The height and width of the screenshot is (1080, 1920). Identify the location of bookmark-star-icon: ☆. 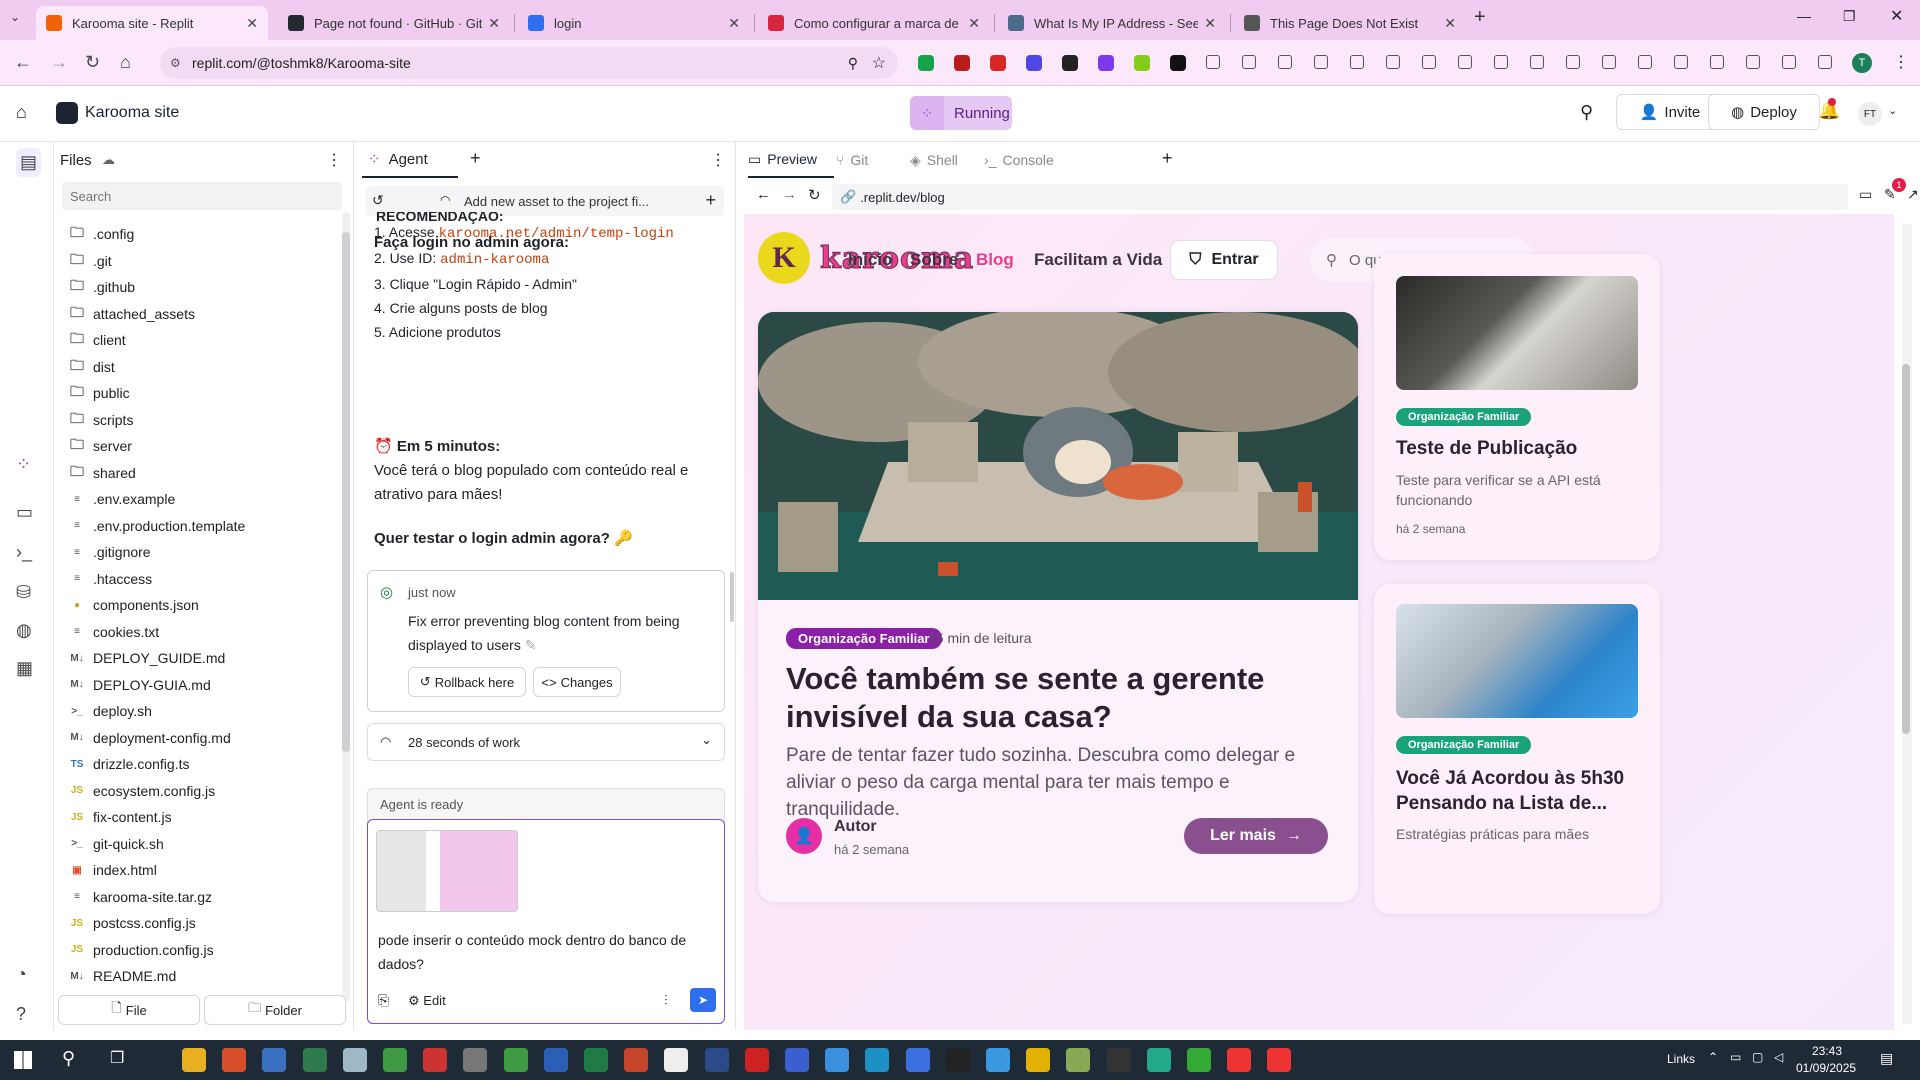
(879, 63).